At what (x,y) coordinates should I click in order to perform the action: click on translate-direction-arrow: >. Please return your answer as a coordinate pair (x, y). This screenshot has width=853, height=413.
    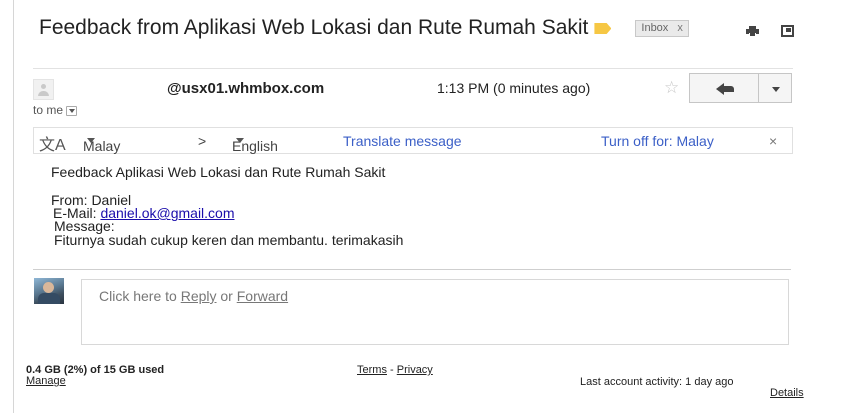
    Looking at the image, I should click on (202, 141).